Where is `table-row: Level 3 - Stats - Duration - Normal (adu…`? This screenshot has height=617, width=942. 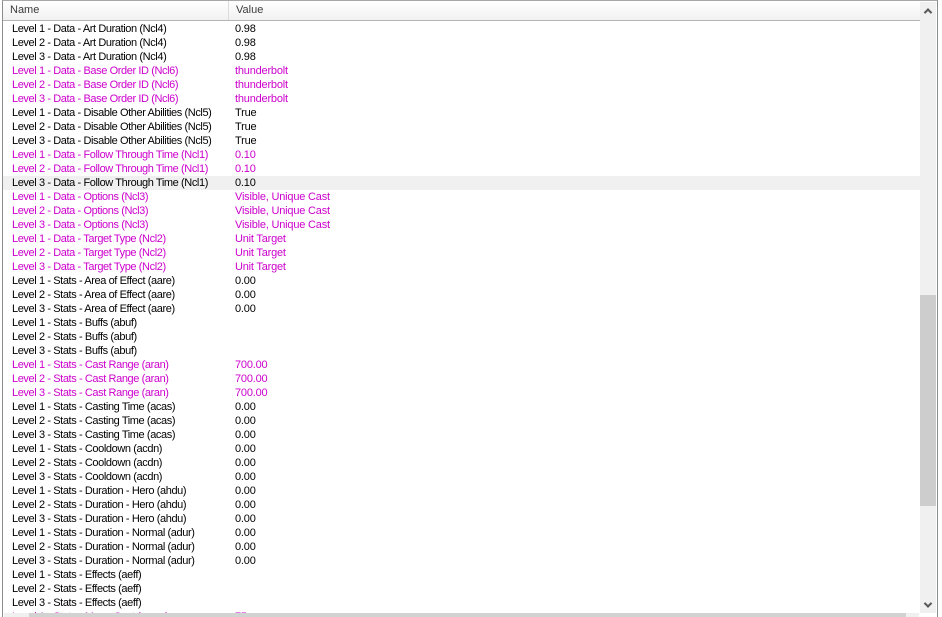 table-row: Level 3 - Stats - Duration - Normal (adu… is located at coordinates (461, 561).